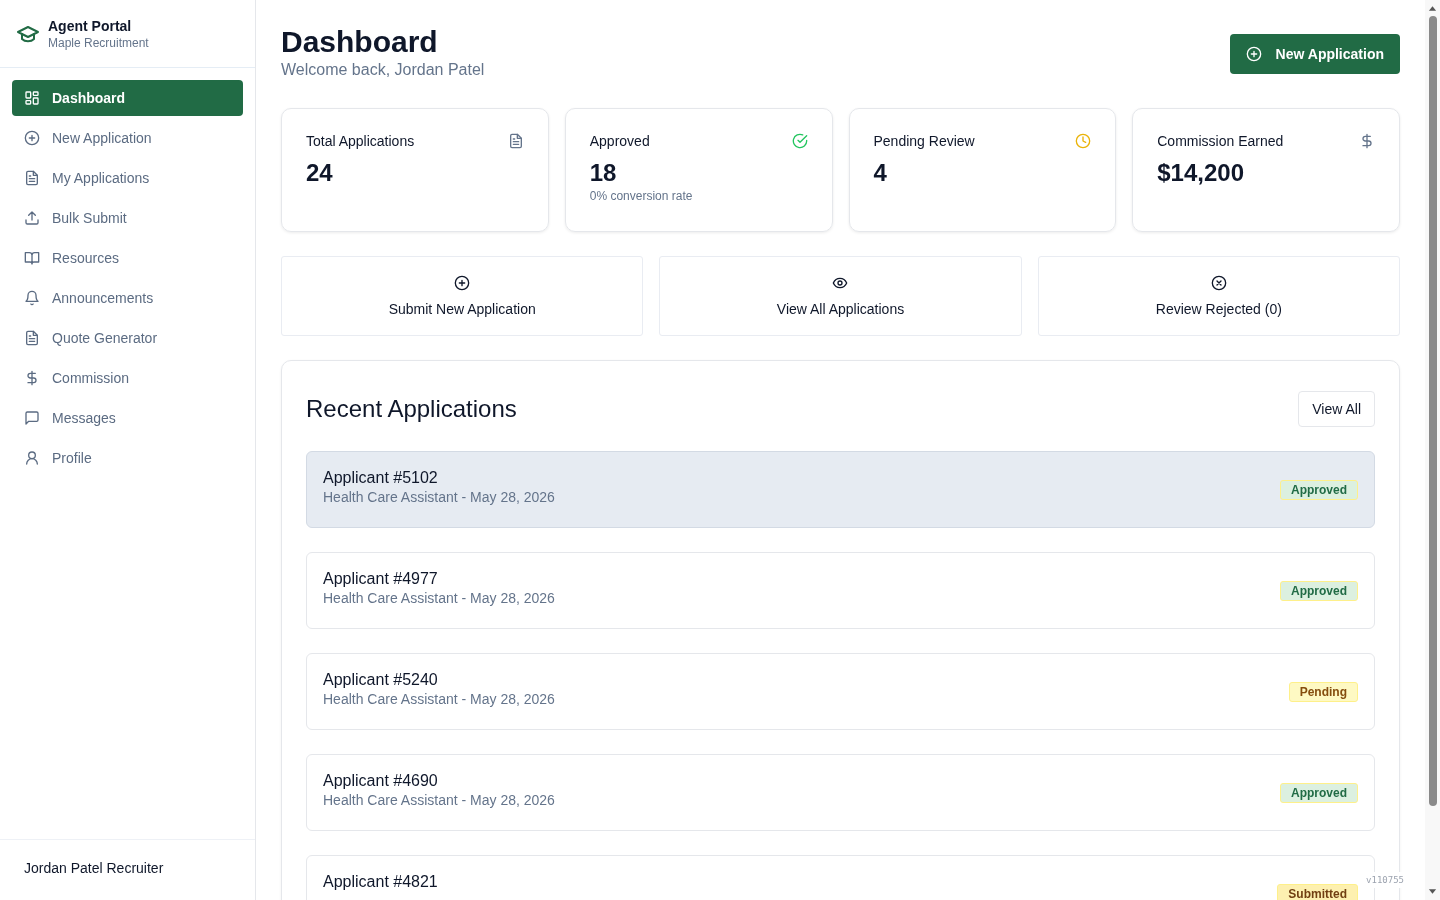  I want to click on eye-icon, so click(840, 283).